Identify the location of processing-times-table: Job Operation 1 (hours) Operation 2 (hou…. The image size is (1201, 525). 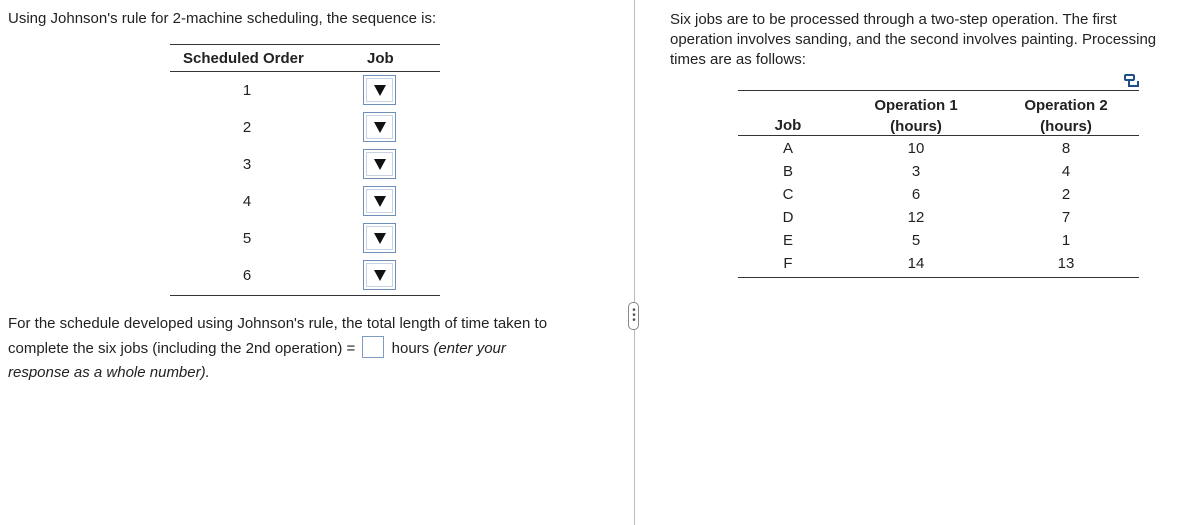
(938, 184).